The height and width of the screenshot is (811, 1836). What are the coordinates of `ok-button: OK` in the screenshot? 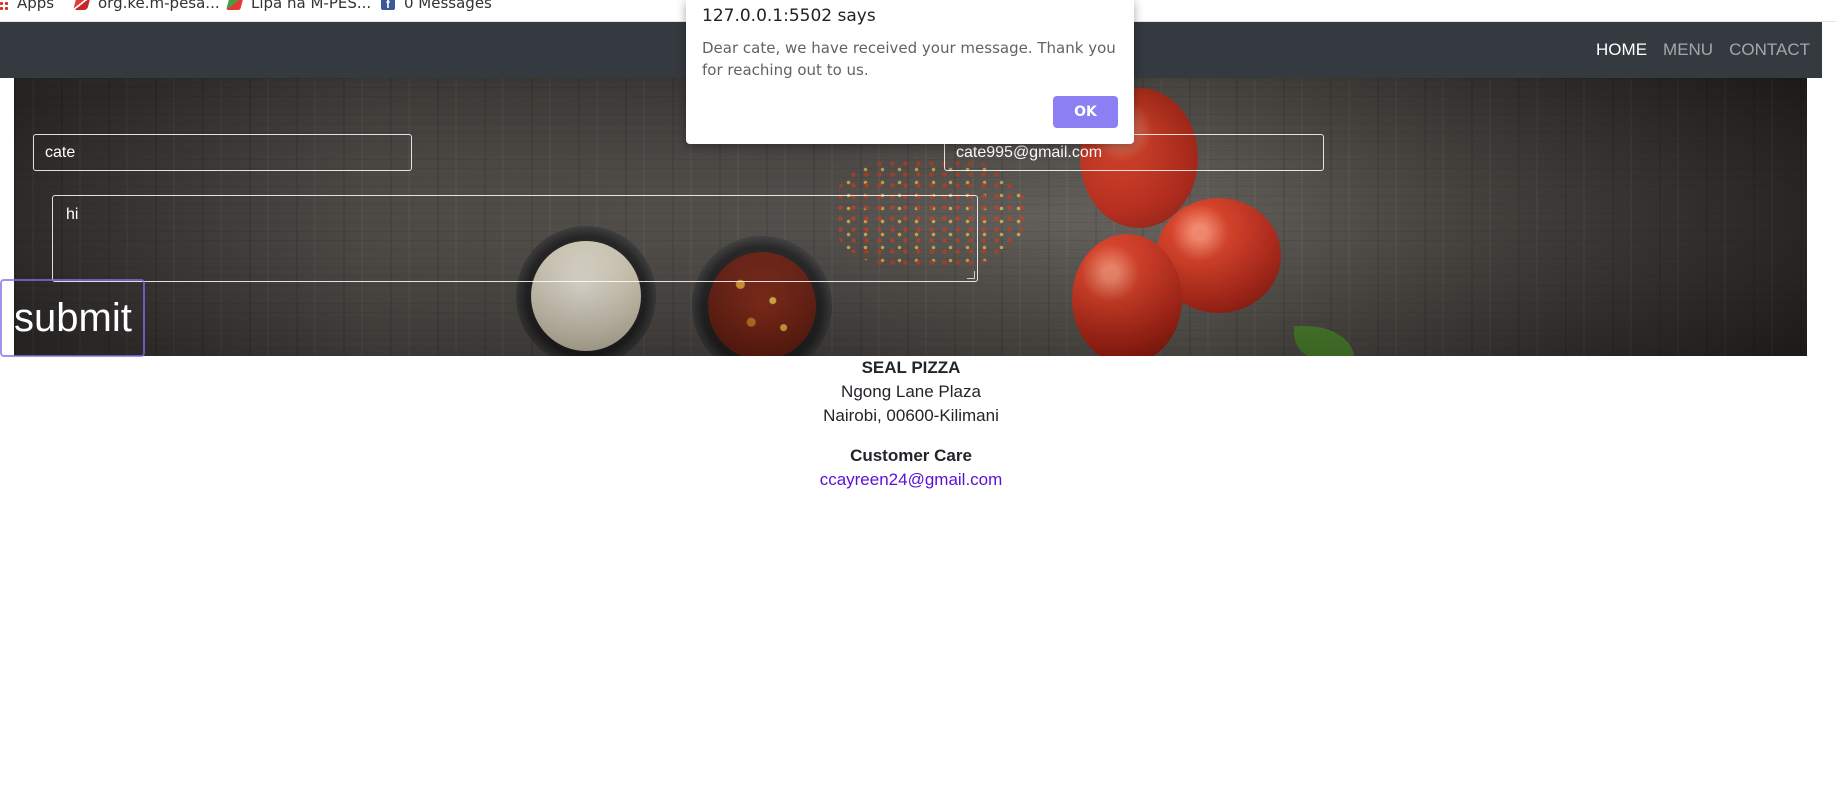 It's located at (1085, 112).